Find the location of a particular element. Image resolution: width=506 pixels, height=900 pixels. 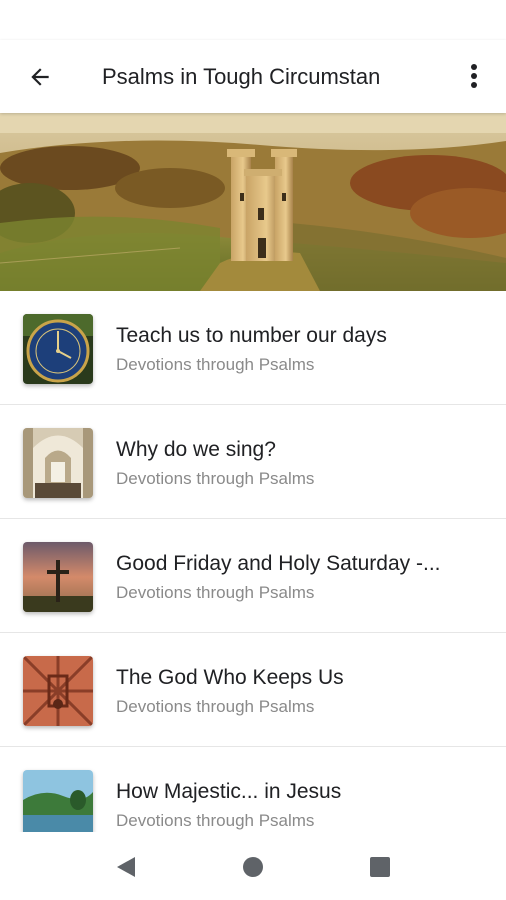

item-title: Teach us to number our days is located at coordinates (251, 335).